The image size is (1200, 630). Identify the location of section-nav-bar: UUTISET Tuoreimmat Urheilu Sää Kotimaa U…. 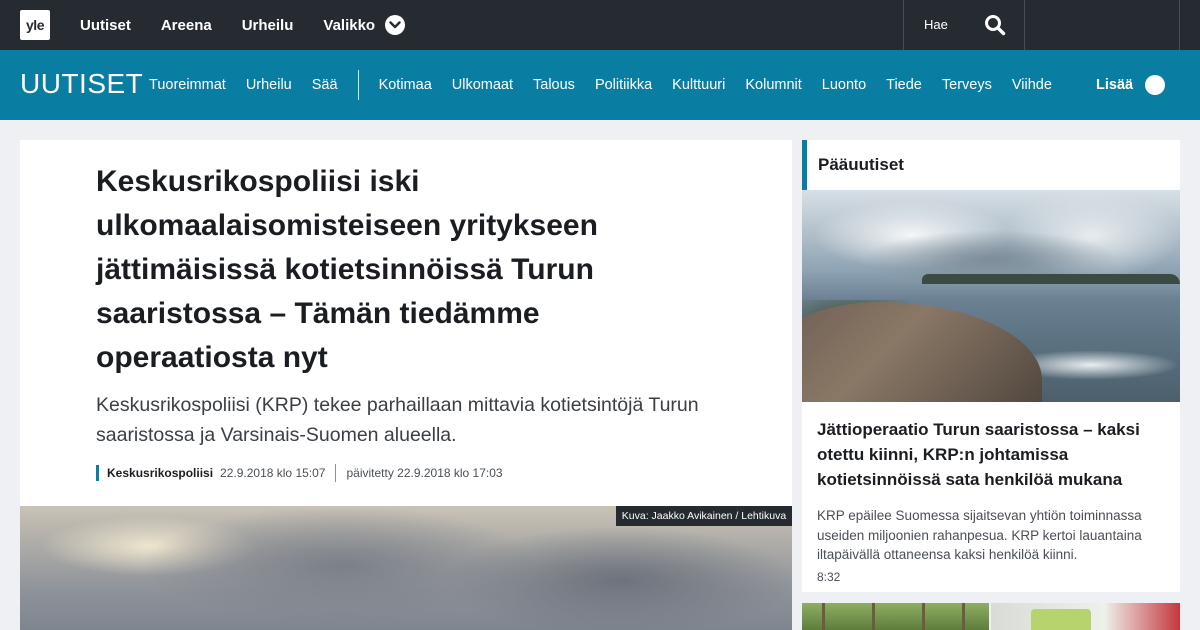
(600, 85).